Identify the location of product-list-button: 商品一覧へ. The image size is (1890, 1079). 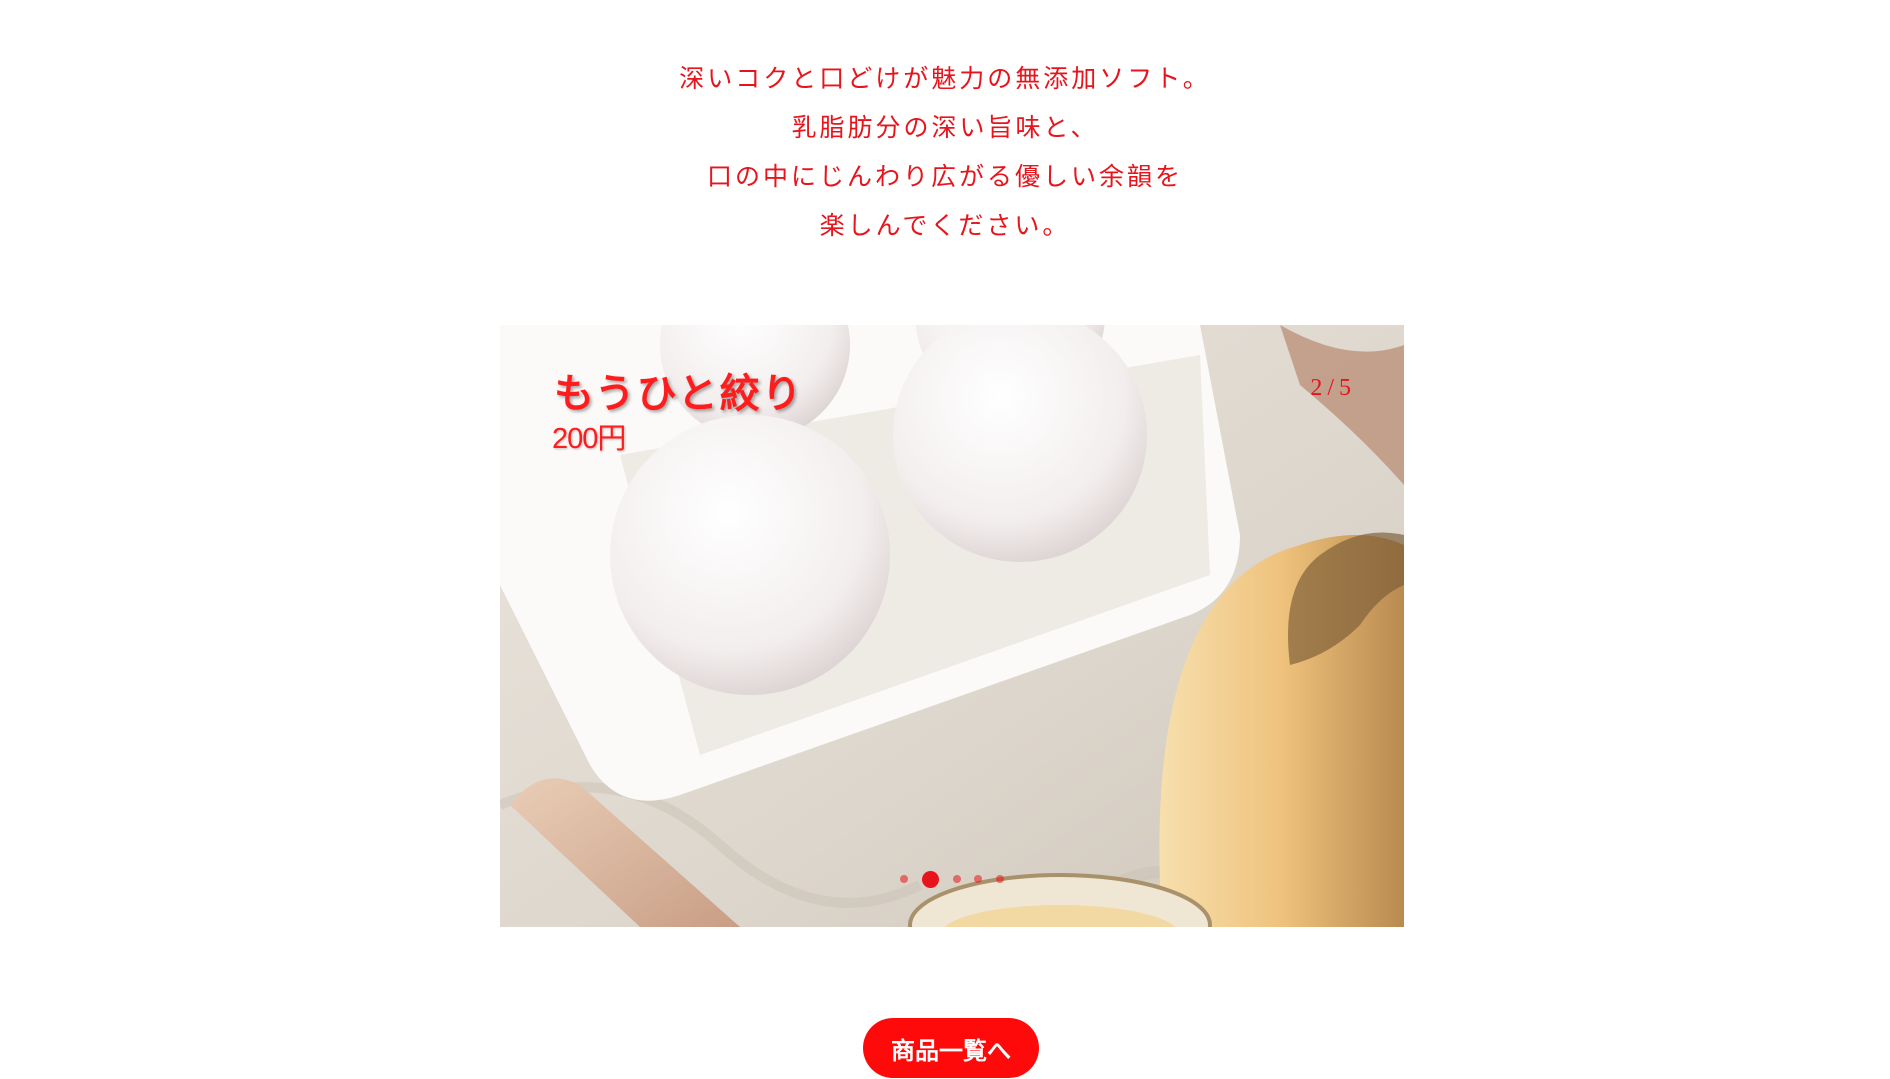
(951, 1048).